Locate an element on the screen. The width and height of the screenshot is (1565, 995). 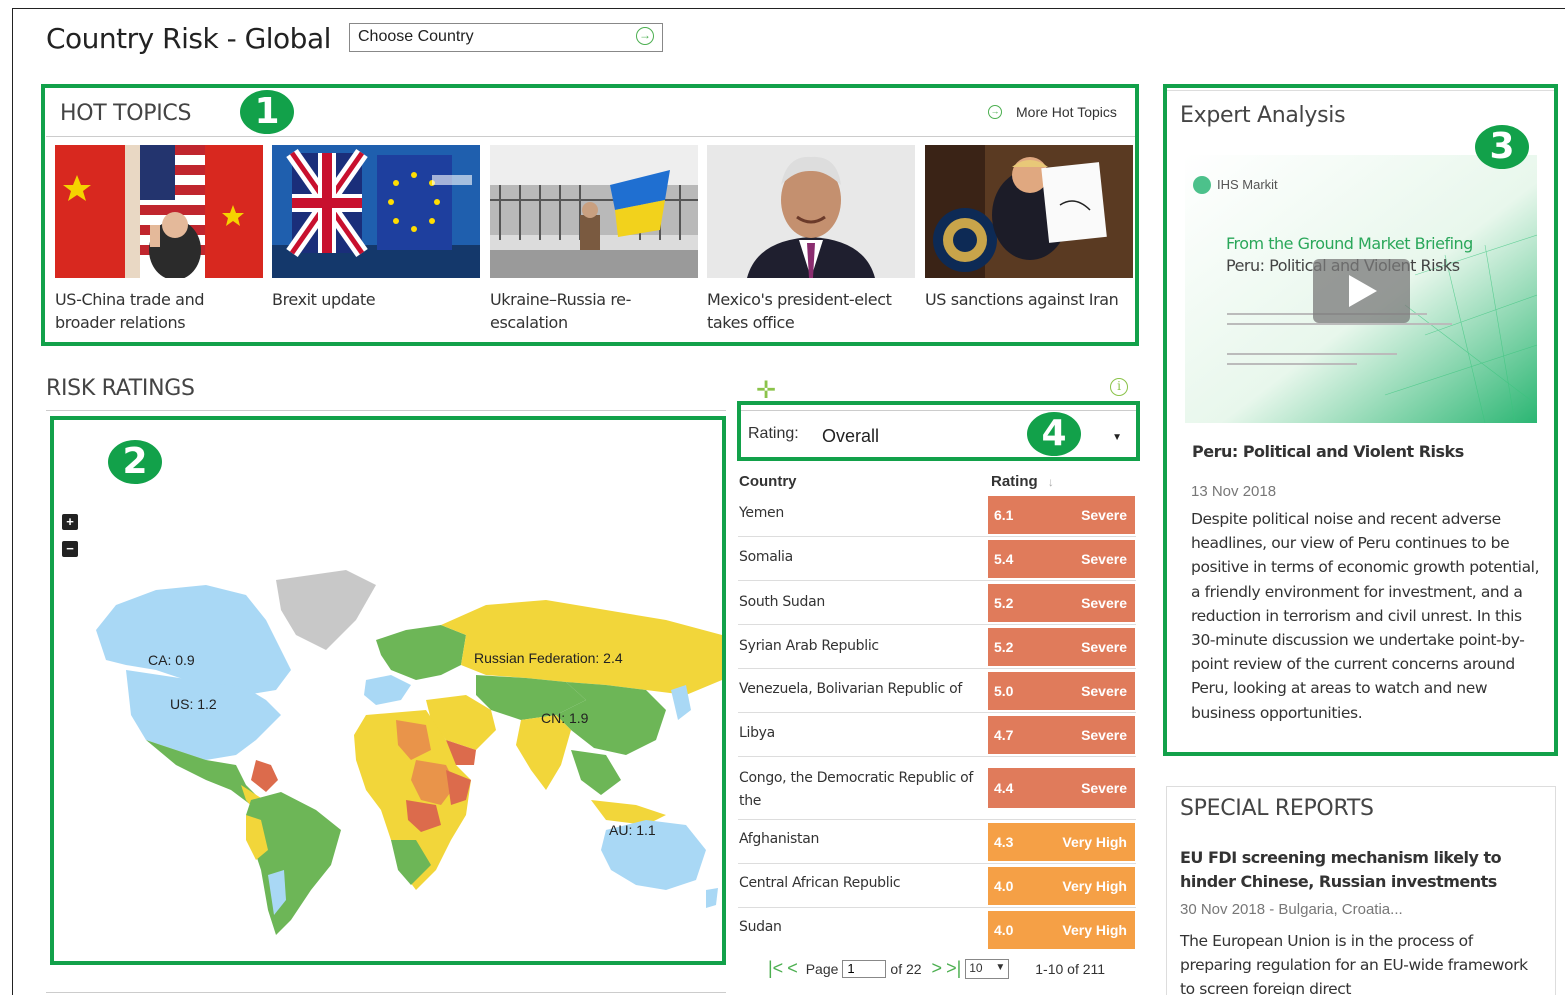
country-name: Yemen is located at coordinates (761, 513).